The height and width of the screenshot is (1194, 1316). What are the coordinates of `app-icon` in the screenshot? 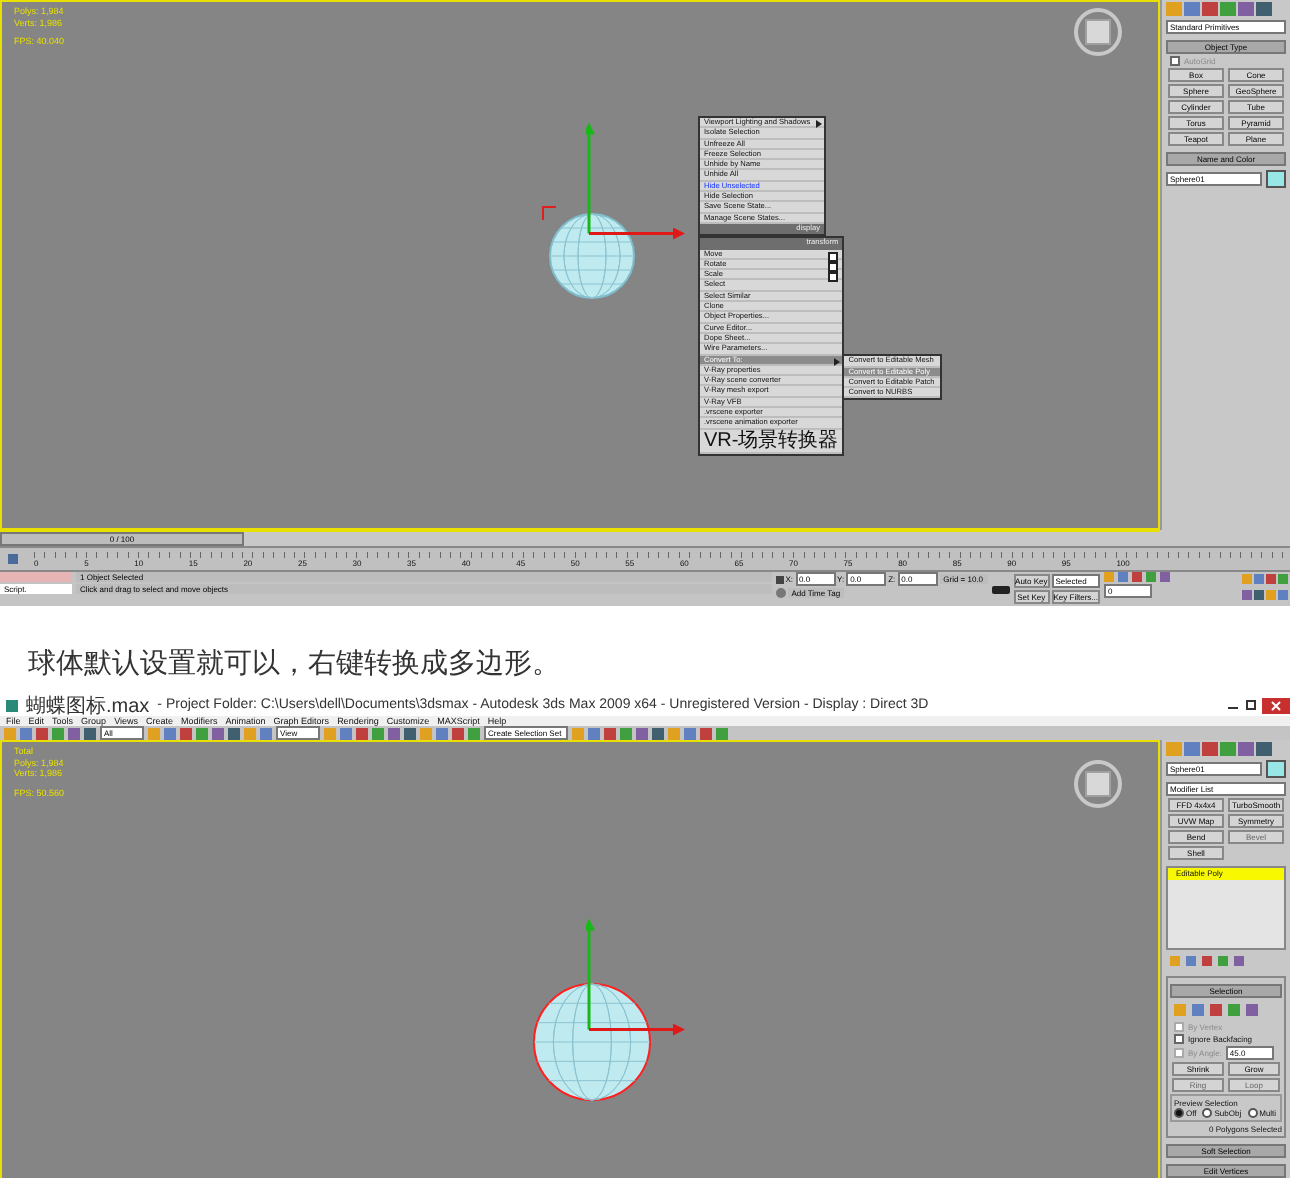 It's located at (12, 705).